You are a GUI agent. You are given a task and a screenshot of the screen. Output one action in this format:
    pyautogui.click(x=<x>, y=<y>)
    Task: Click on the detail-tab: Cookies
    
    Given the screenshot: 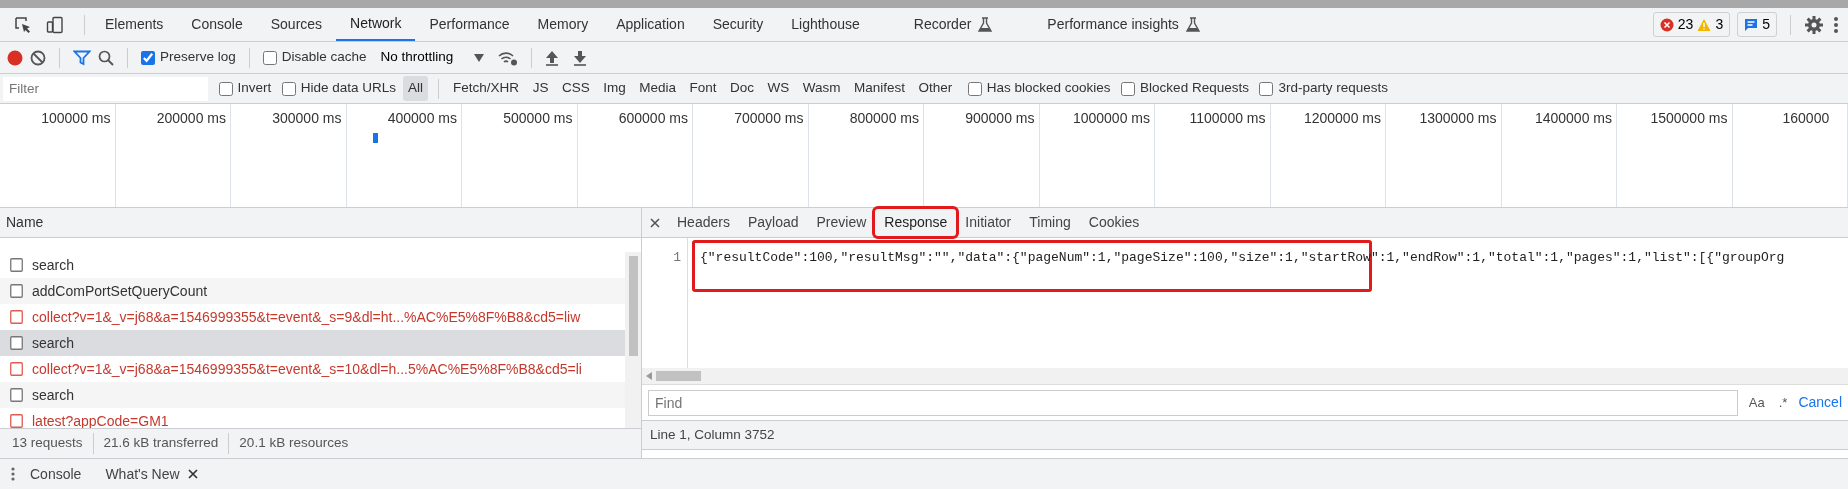 What is the action you would take?
    pyautogui.click(x=1114, y=222)
    